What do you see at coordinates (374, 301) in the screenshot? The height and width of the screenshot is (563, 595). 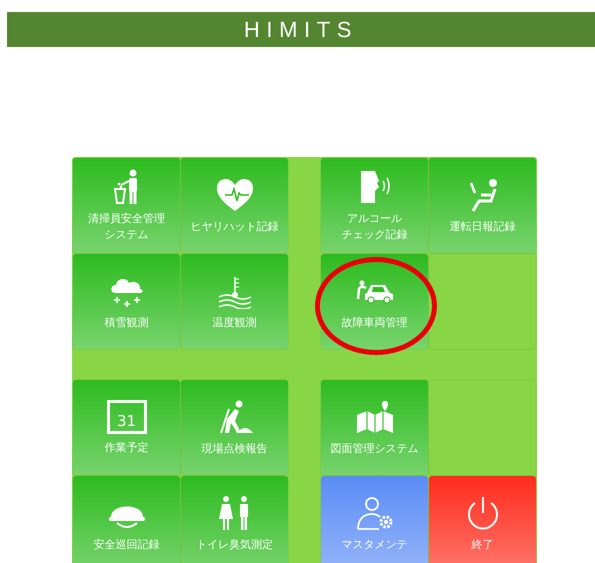 I see `app-tile: 故障車両管理` at bounding box center [374, 301].